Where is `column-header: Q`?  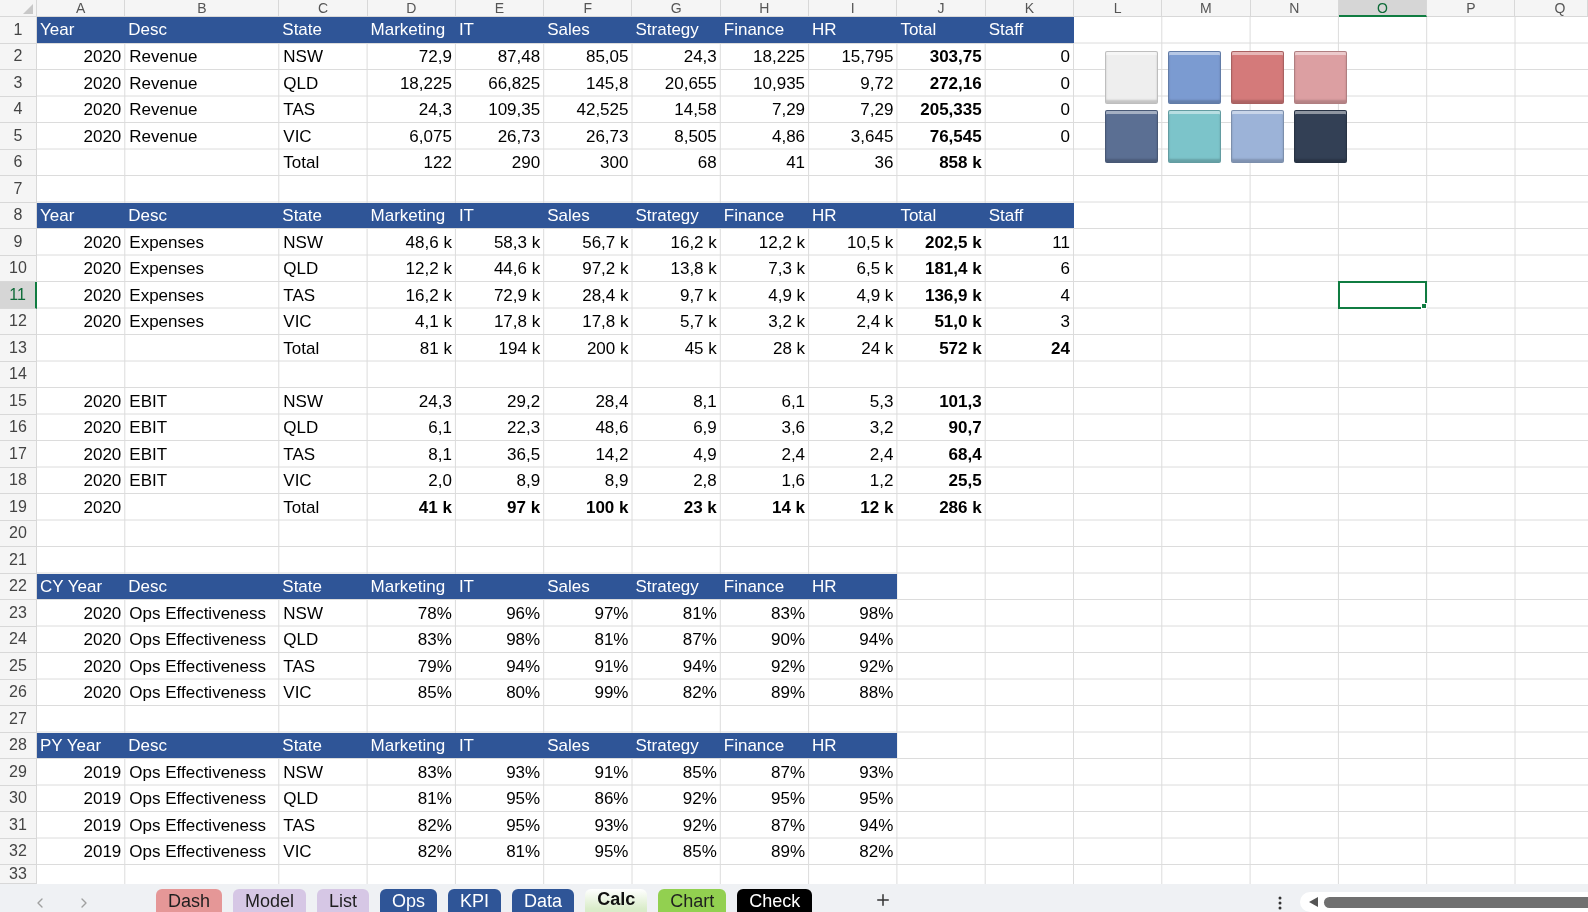
column-header: Q is located at coordinates (1551, 8).